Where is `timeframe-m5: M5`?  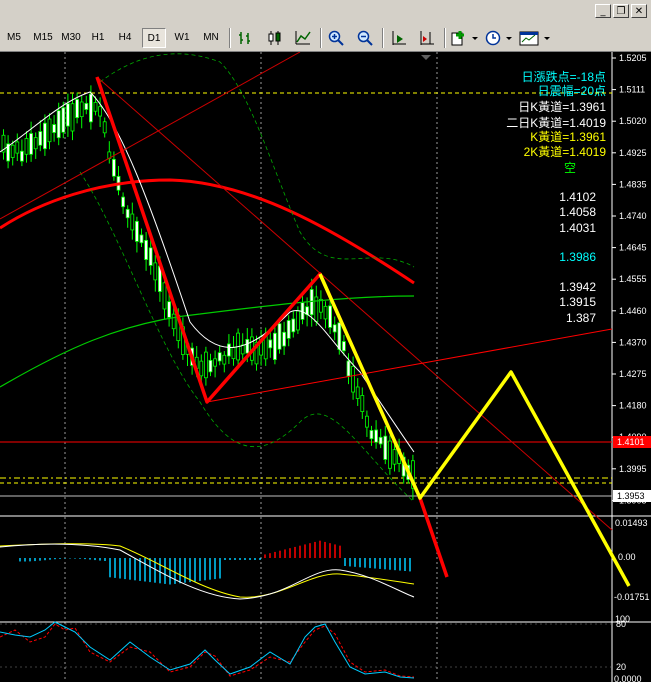
timeframe-m5: M5 is located at coordinates (14, 38).